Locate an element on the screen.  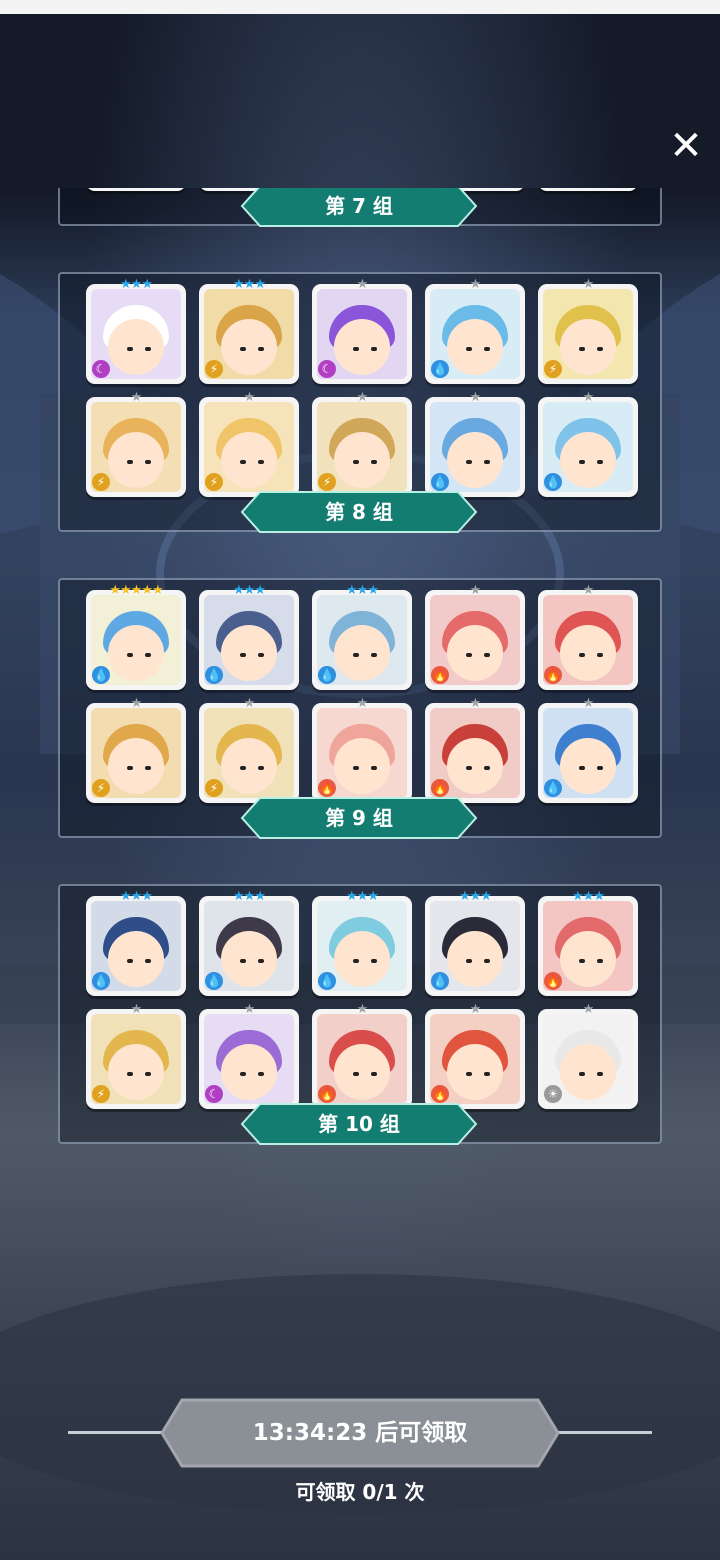
group-label-text: 第 8 组 is located at coordinates (359, 512).